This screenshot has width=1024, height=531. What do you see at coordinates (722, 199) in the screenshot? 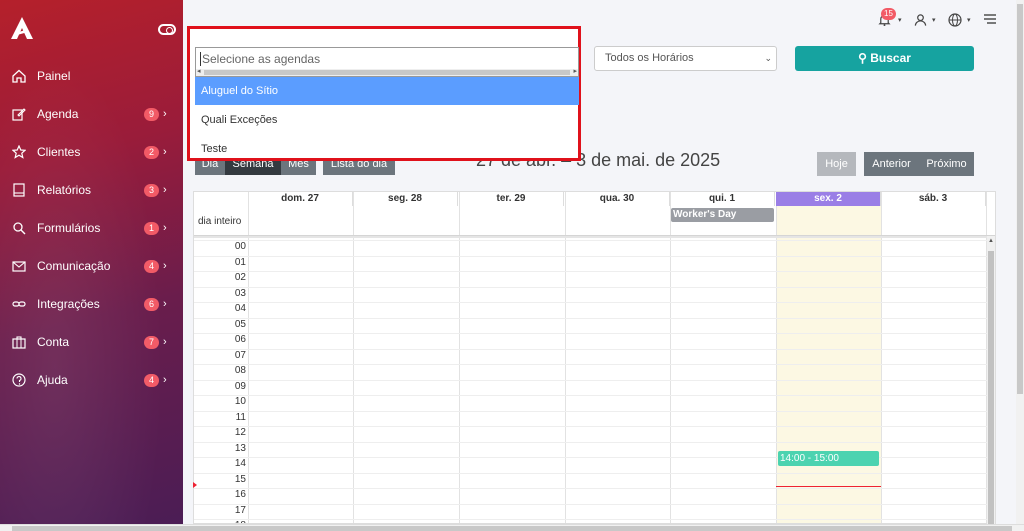
I see `day-column-header: qui. 1` at bounding box center [722, 199].